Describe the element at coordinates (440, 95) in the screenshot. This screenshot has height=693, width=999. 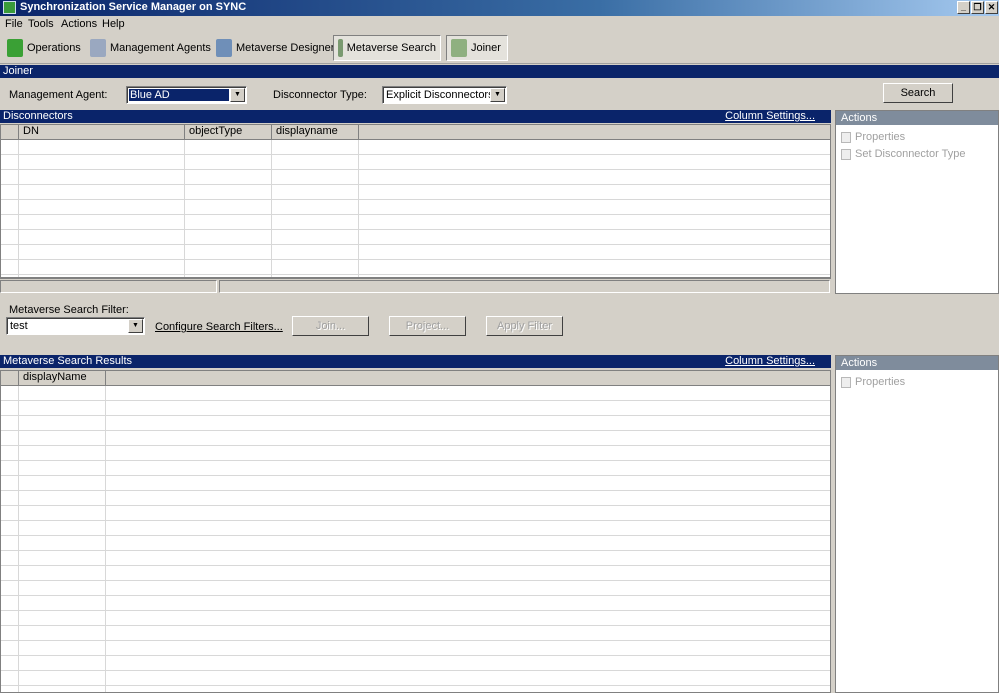
I see `disconnector-type-value: Explicit Disconnectors` at that location.